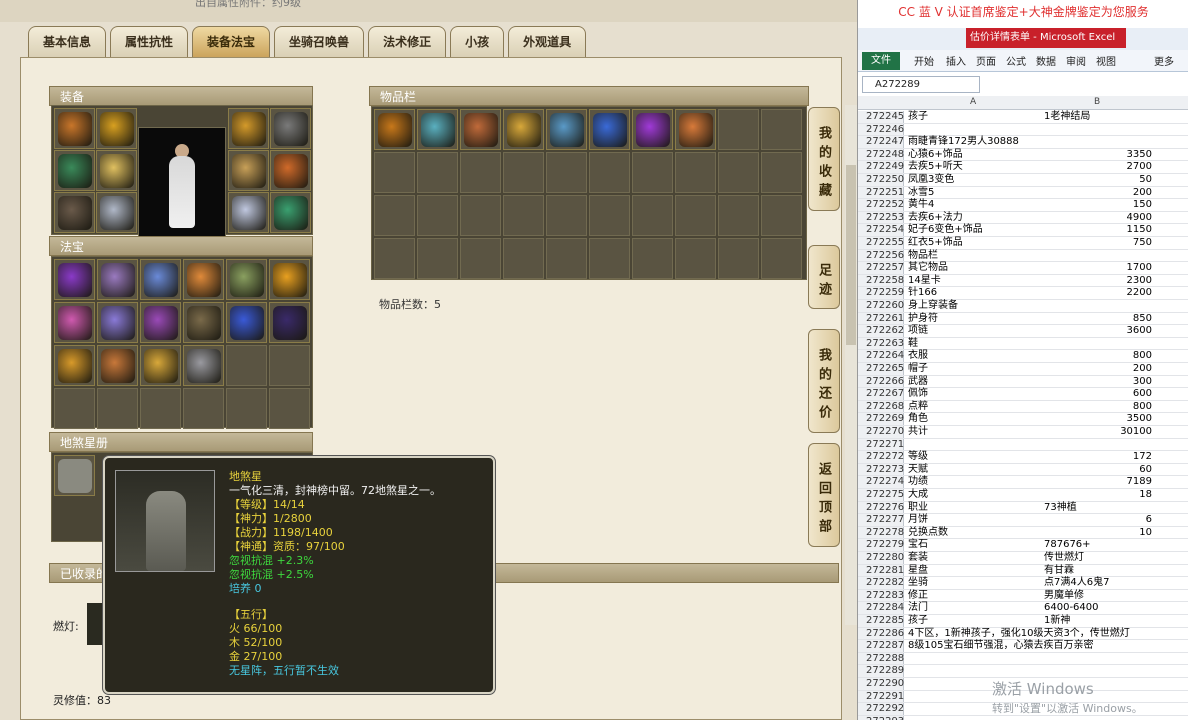 The height and width of the screenshot is (720, 1188). What do you see at coordinates (1098, 419) in the screenshot?
I see `cell-b: 3500` at bounding box center [1098, 419].